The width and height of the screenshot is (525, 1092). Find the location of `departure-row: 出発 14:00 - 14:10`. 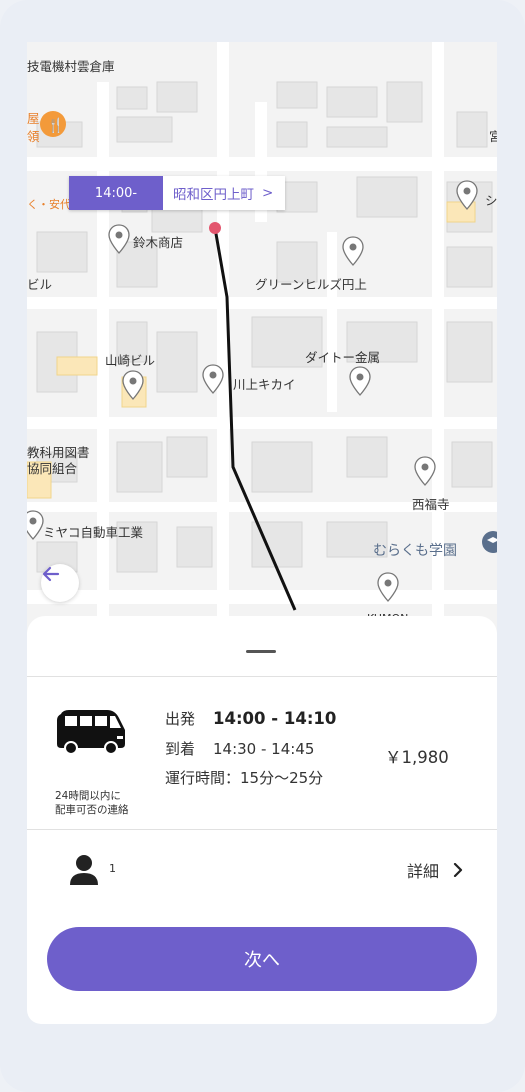

departure-row: 出発 14:00 - 14:10 is located at coordinates (250, 718).